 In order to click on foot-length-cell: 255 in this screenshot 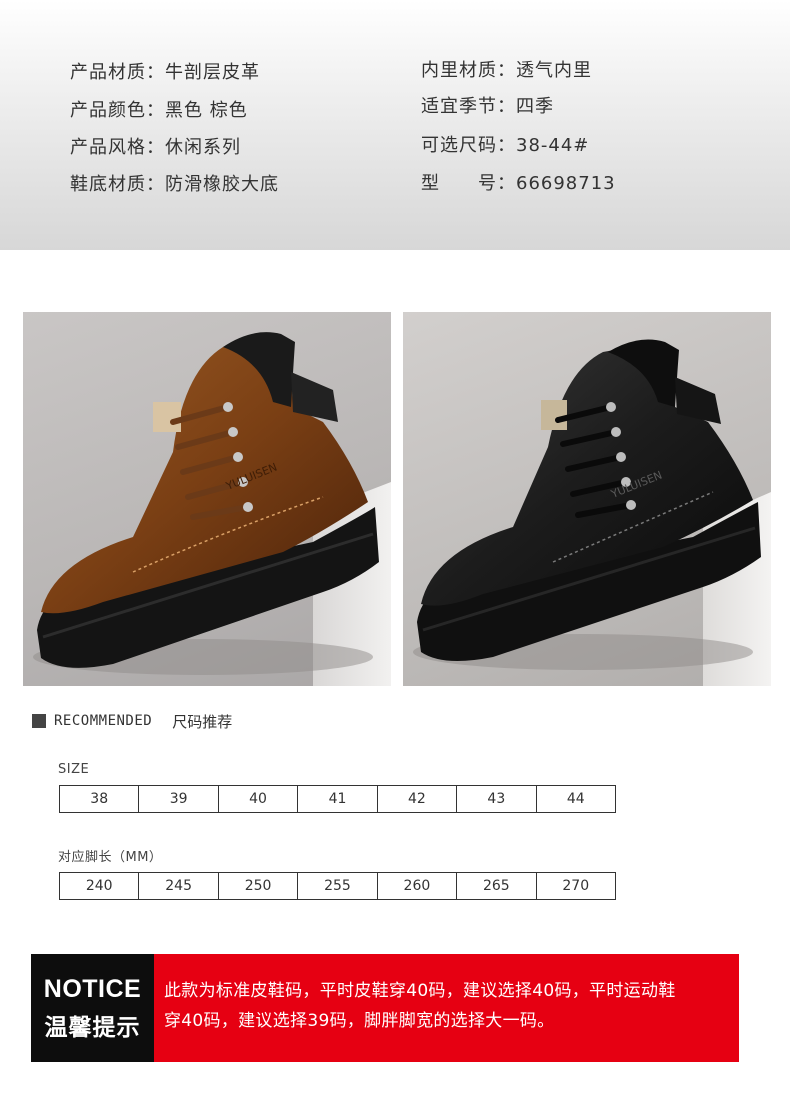, I will do `click(338, 886)`.